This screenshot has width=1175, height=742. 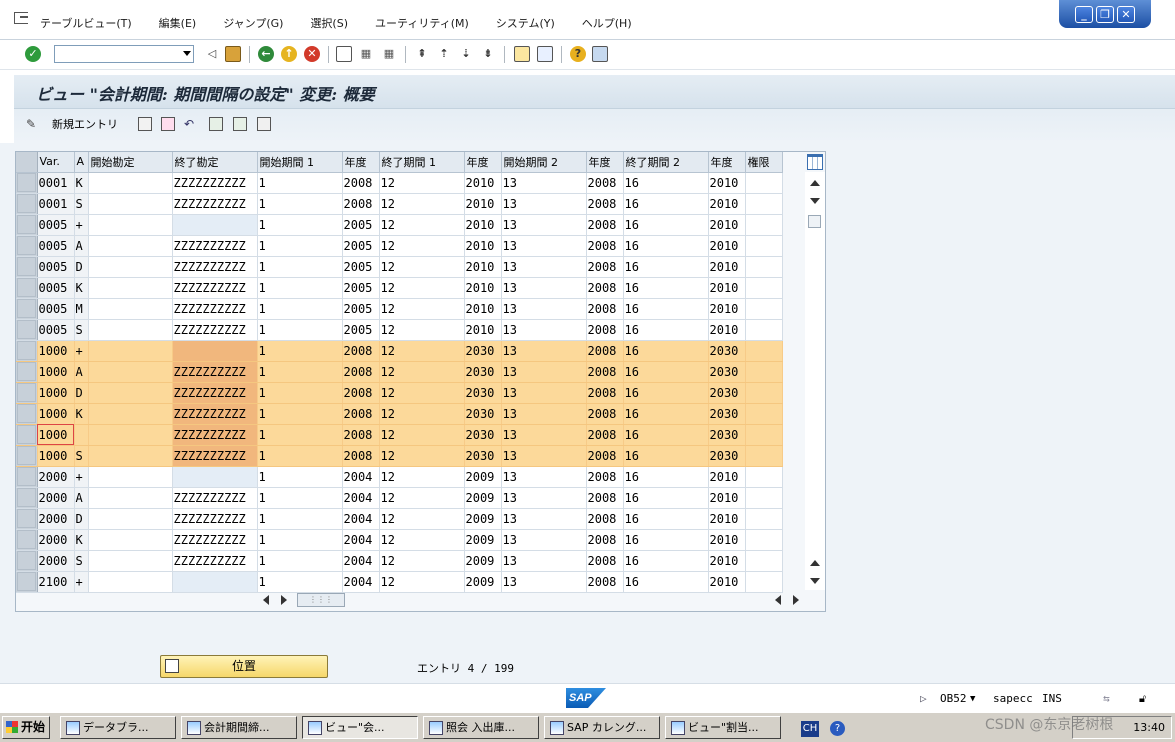 What do you see at coordinates (972, 699) in the screenshot?
I see `status-dropdown-icon: ▼` at bounding box center [972, 699].